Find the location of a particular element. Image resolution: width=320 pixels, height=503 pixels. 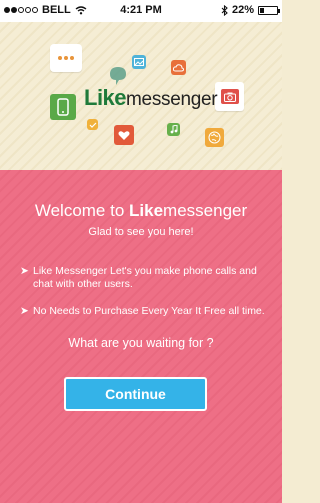

camera-icon is located at coordinates (229, 96).